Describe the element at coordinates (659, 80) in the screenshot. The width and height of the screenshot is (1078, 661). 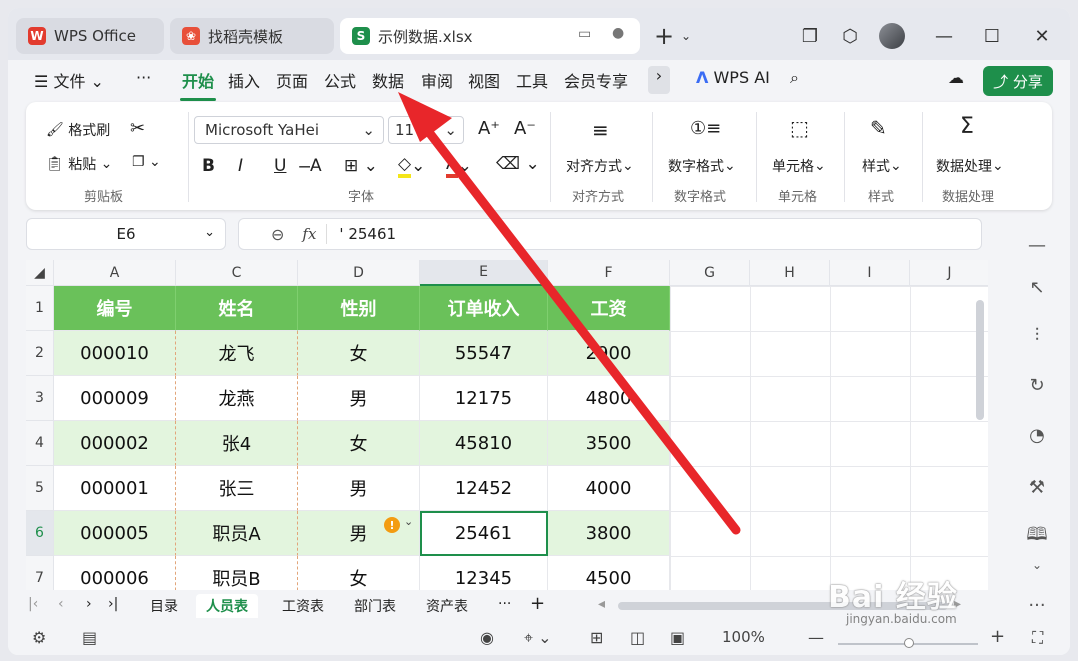
I see `chevron-right-icon: ›` at that location.